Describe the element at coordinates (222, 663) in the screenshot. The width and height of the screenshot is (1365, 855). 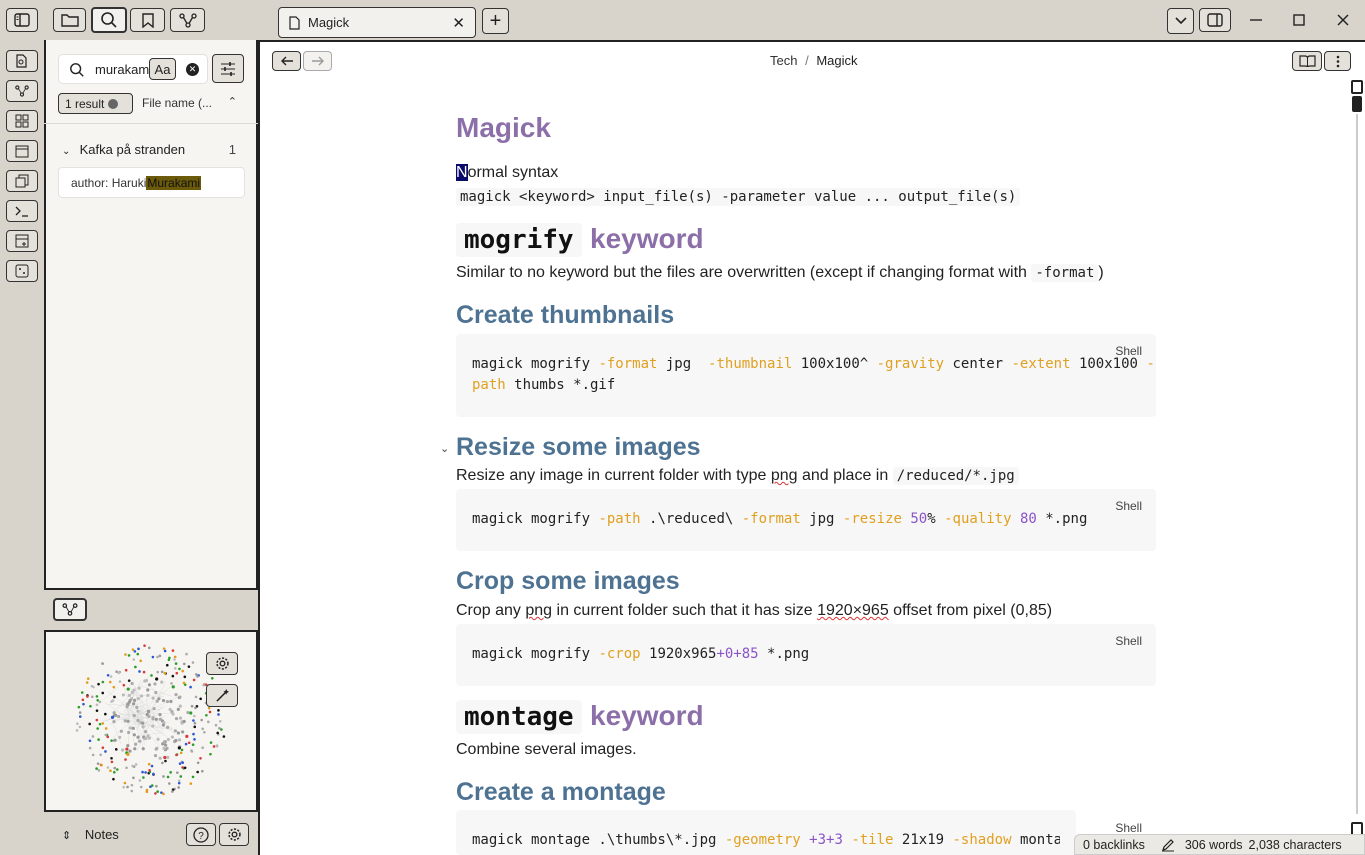
I see `graph-settings-button` at that location.